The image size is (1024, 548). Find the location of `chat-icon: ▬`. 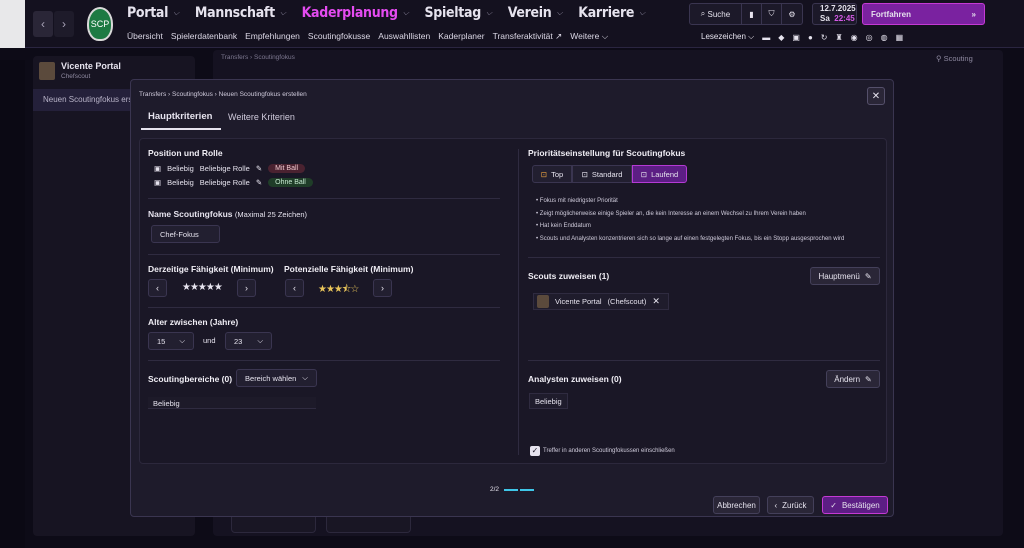

chat-icon: ▬ is located at coordinates (766, 37).